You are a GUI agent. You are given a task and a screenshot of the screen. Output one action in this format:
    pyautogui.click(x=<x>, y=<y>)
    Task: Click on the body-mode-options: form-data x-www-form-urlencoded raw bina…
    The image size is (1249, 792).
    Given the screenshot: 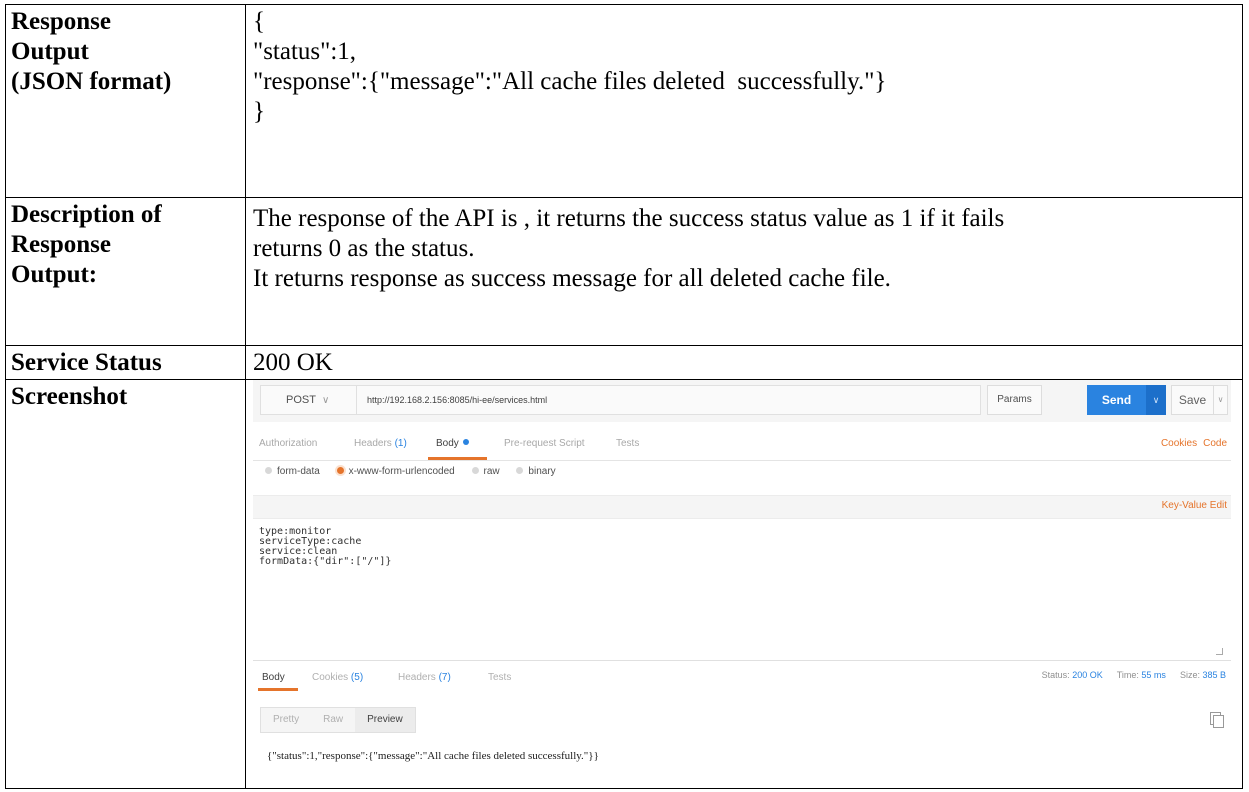 What is the action you would take?
    pyautogui.click(x=417, y=471)
    